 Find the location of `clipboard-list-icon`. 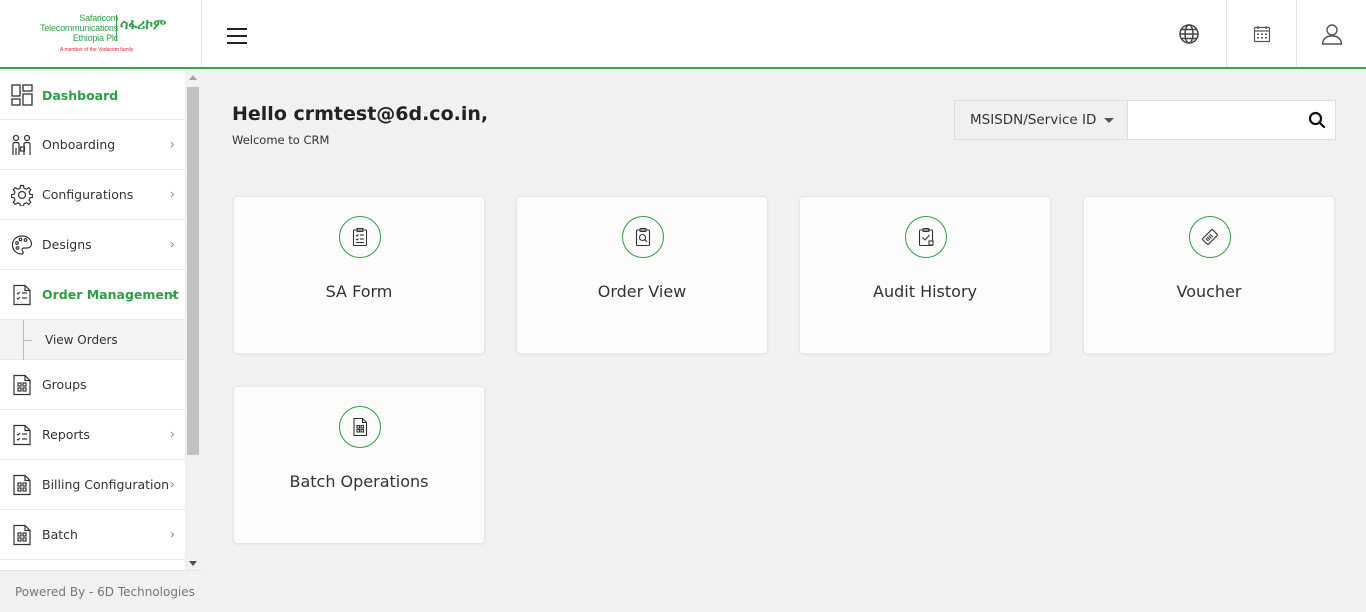

clipboard-list-icon is located at coordinates (360, 237).